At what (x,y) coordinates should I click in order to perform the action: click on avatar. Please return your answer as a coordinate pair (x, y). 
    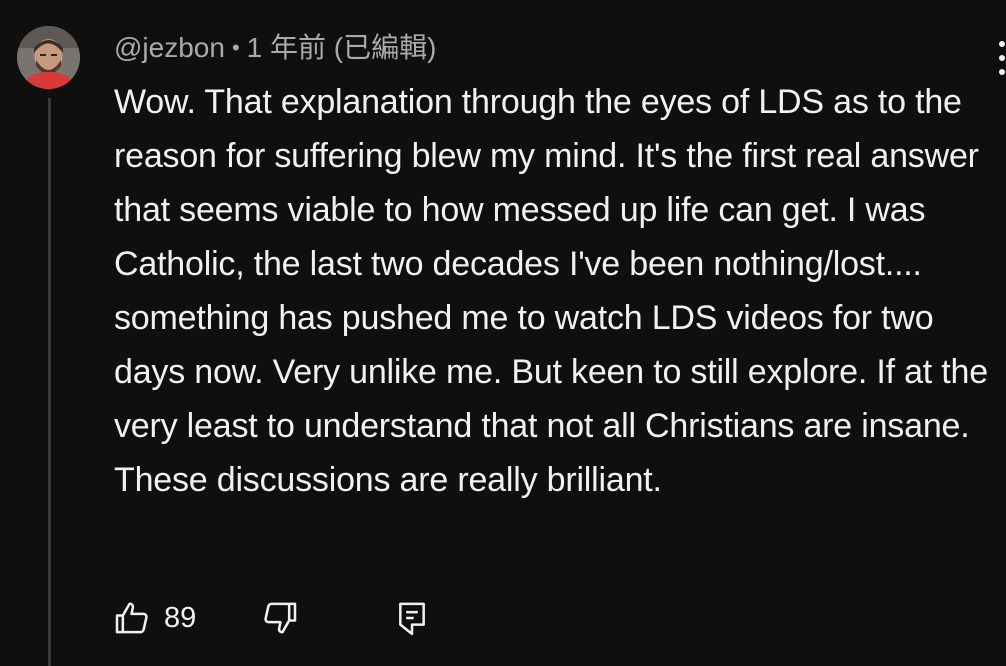
    Looking at the image, I should click on (48, 57).